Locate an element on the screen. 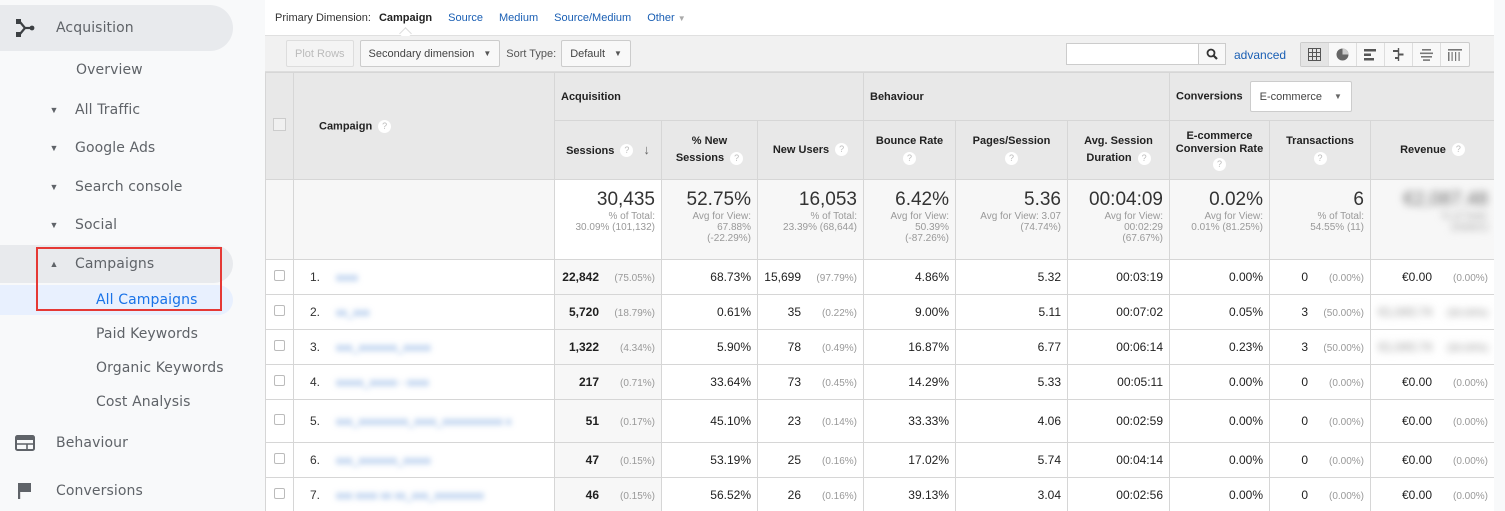 This screenshot has height=511, width=1505. new-users-value: 26 is located at coordinates (794, 495).